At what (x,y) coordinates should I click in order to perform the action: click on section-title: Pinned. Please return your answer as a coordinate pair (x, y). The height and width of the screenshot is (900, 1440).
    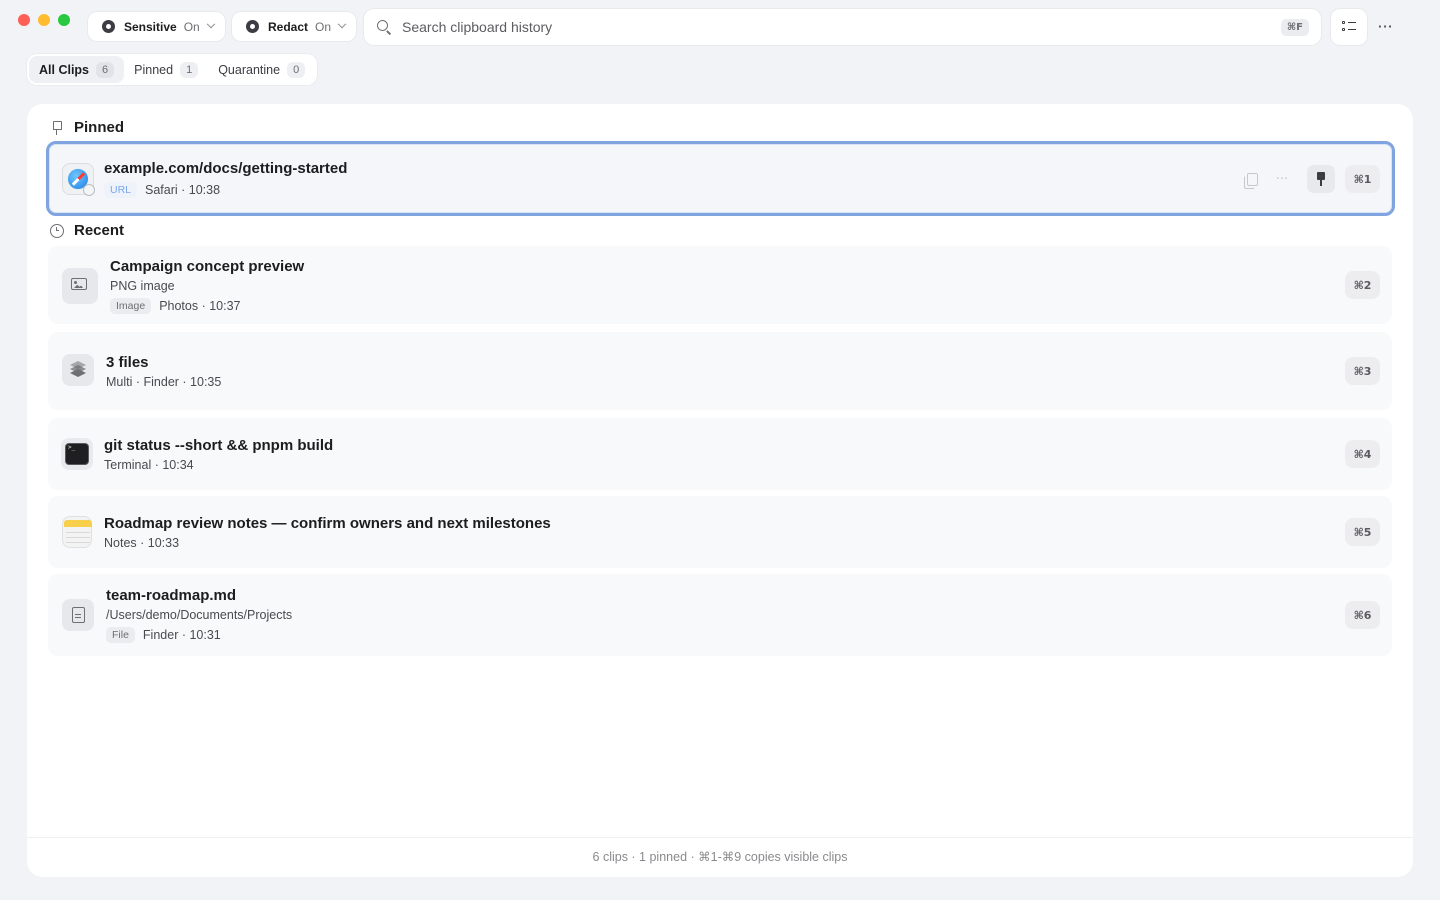
    Looking at the image, I should click on (99, 127).